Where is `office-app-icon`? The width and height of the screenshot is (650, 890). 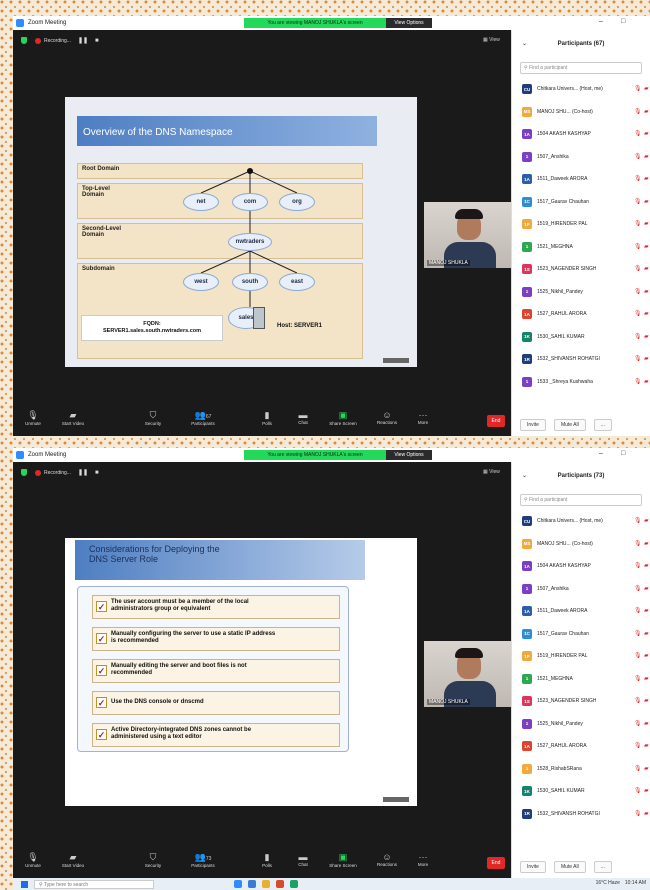 office-app-icon is located at coordinates (280, 884).